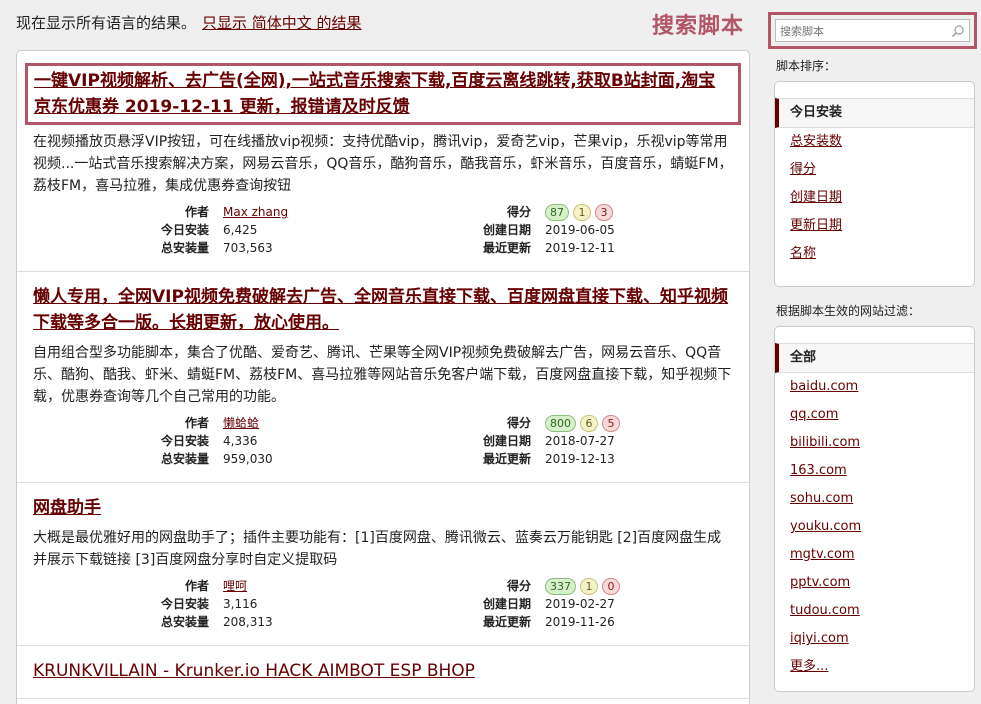 Image resolution: width=981 pixels, height=704 pixels. I want to click on author-link: 懒蛤蛤, so click(241, 423).